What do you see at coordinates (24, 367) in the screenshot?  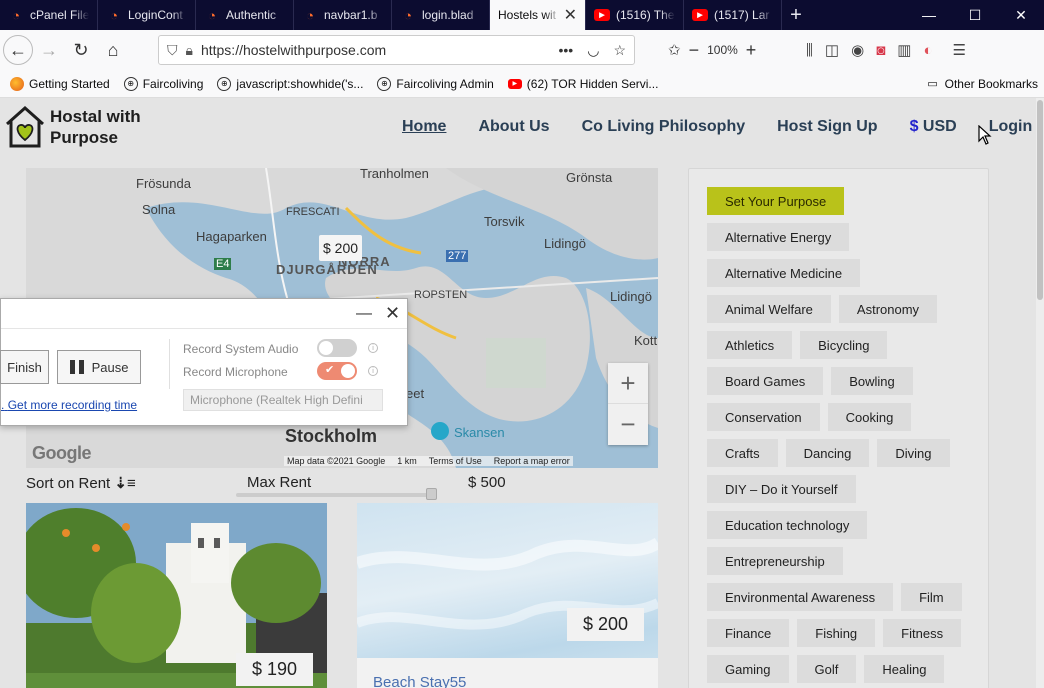 I see `finish-button: Finish` at bounding box center [24, 367].